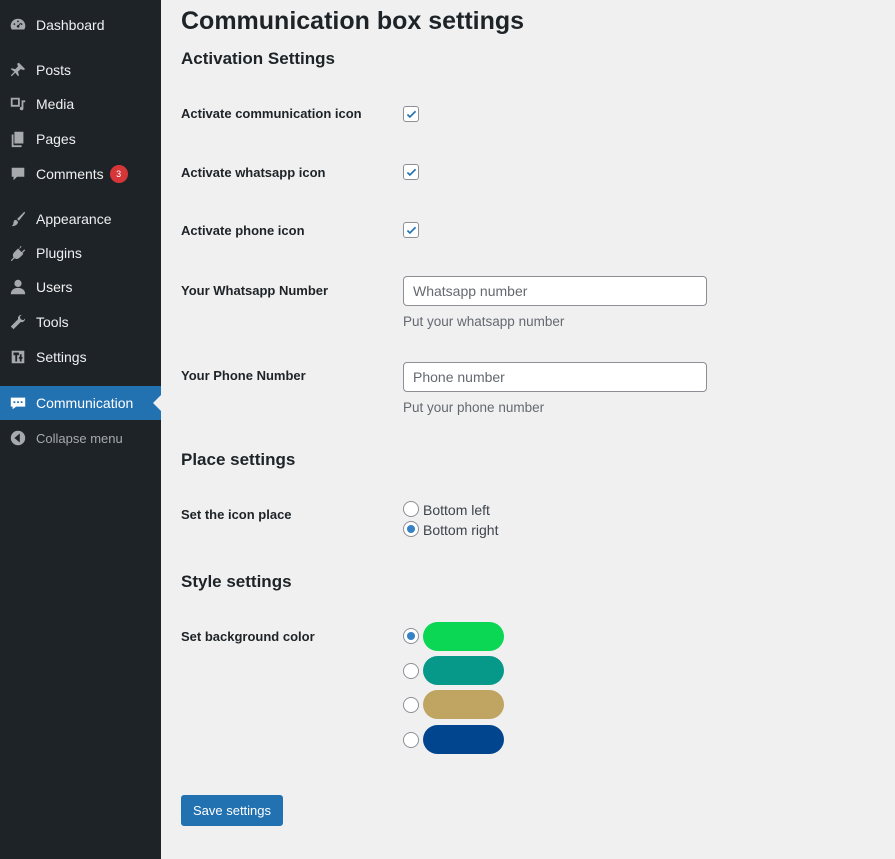 The width and height of the screenshot is (895, 859). What do you see at coordinates (18, 287) in the screenshot?
I see `user-icon` at bounding box center [18, 287].